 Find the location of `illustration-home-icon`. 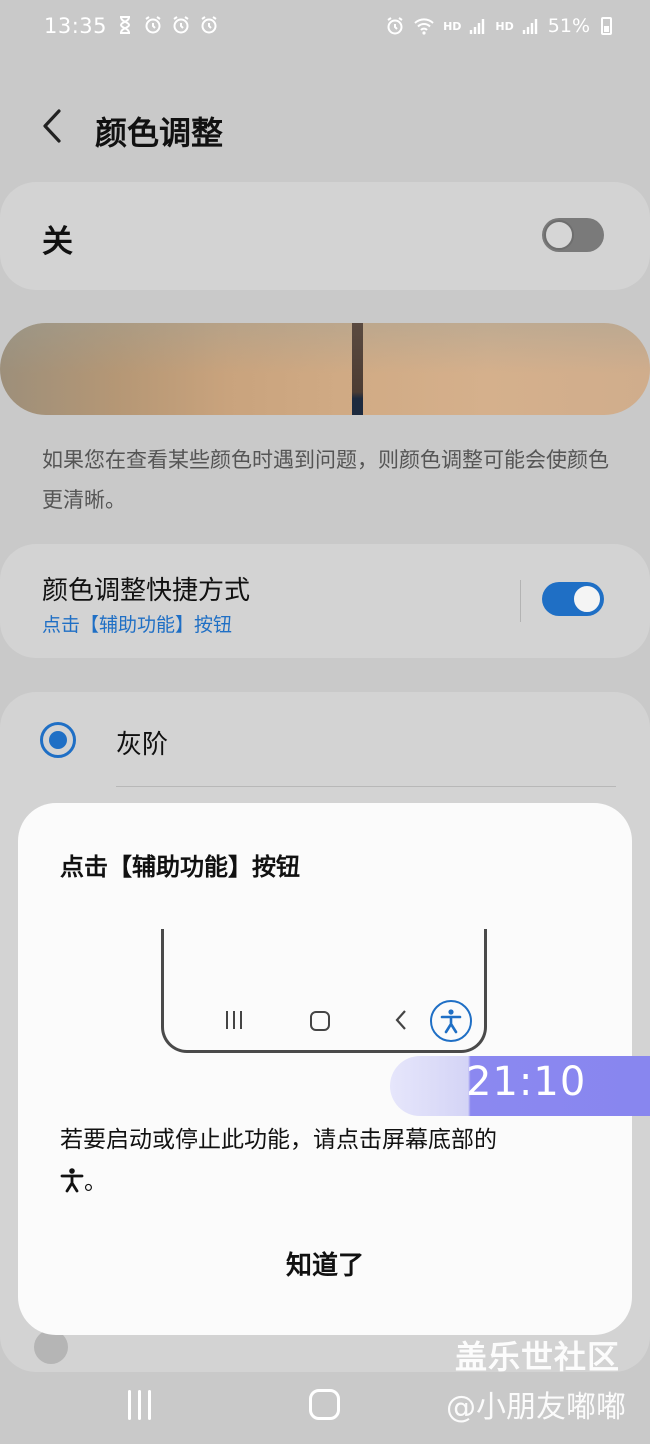

illustration-home-icon is located at coordinates (320, 1021).